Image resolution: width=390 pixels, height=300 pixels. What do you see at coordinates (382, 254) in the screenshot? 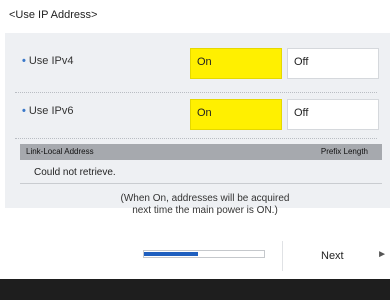
I see `arrow-right-icon: ►` at bounding box center [382, 254].